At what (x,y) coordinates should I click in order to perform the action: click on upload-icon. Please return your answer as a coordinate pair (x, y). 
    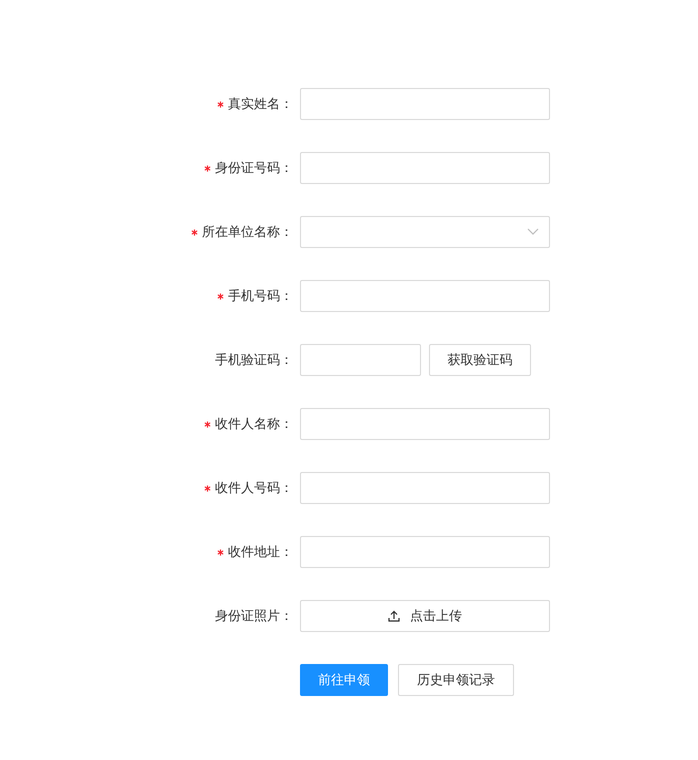
    Looking at the image, I should click on (394, 616).